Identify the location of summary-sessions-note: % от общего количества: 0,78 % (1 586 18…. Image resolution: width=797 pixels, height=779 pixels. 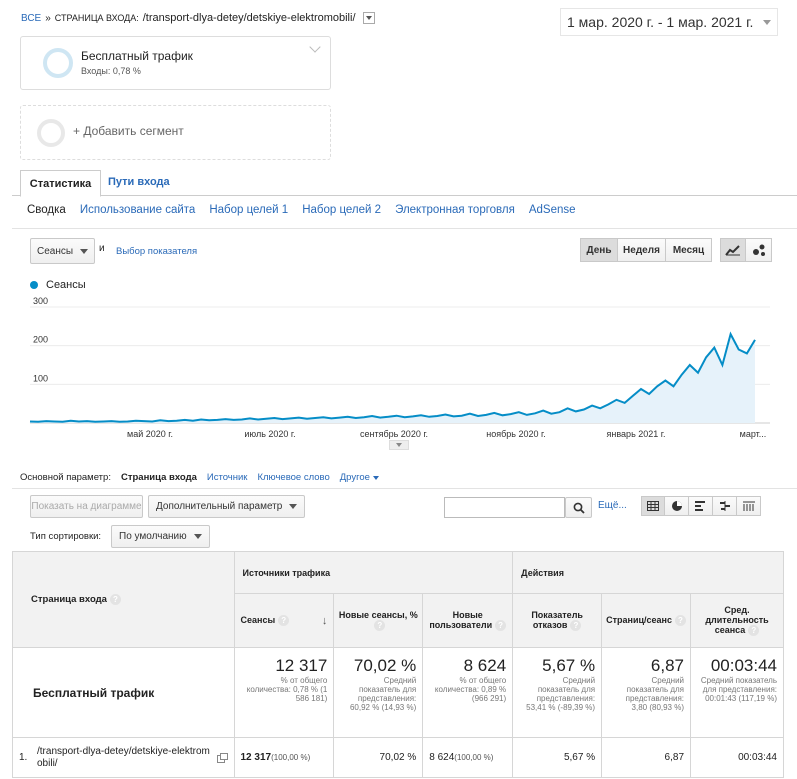
(287, 689).